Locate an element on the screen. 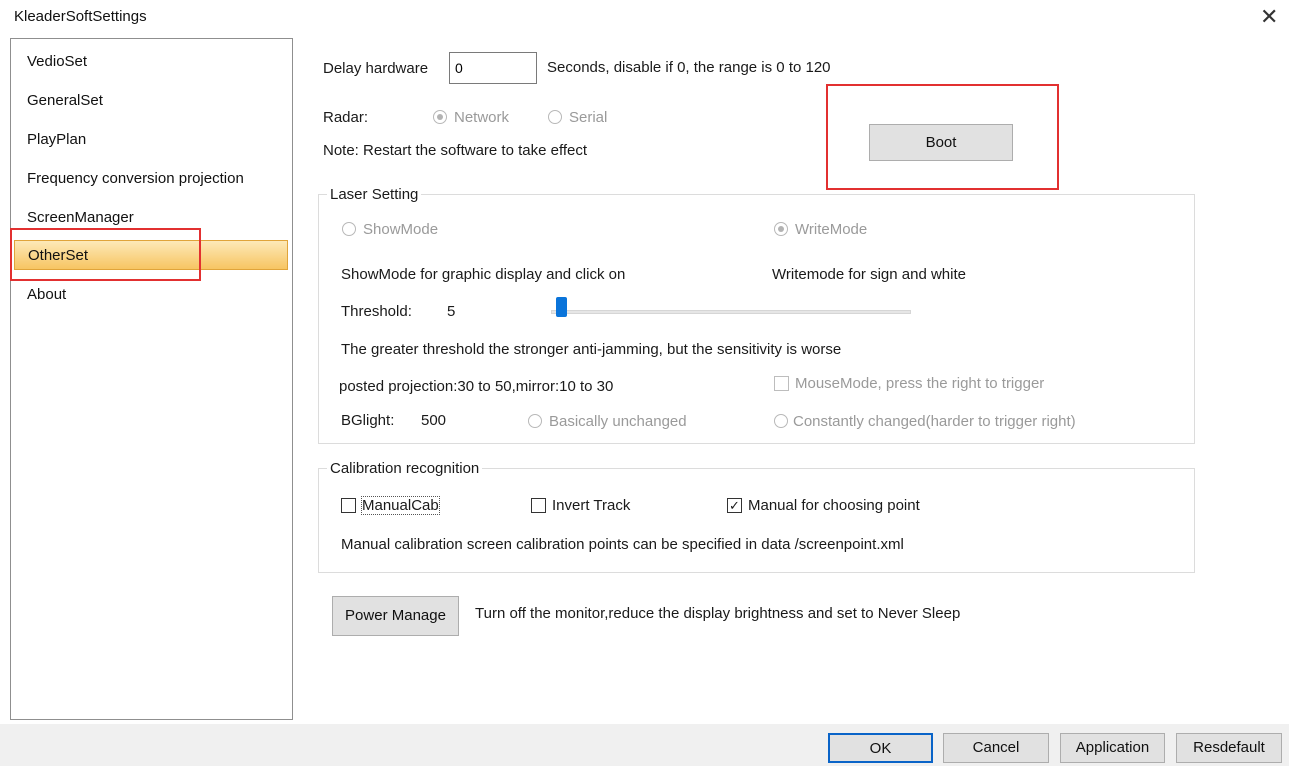 This screenshot has height=766, width=1289. showmode-label: ShowMode is located at coordinates (401, 229).